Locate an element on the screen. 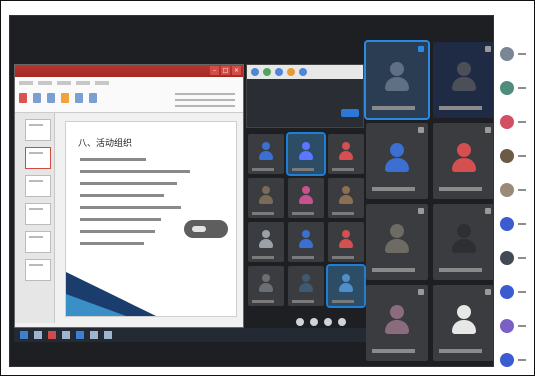 The height and width of the screenshot is (381, 535). slide-bullets is located at coordinates (135, 206).